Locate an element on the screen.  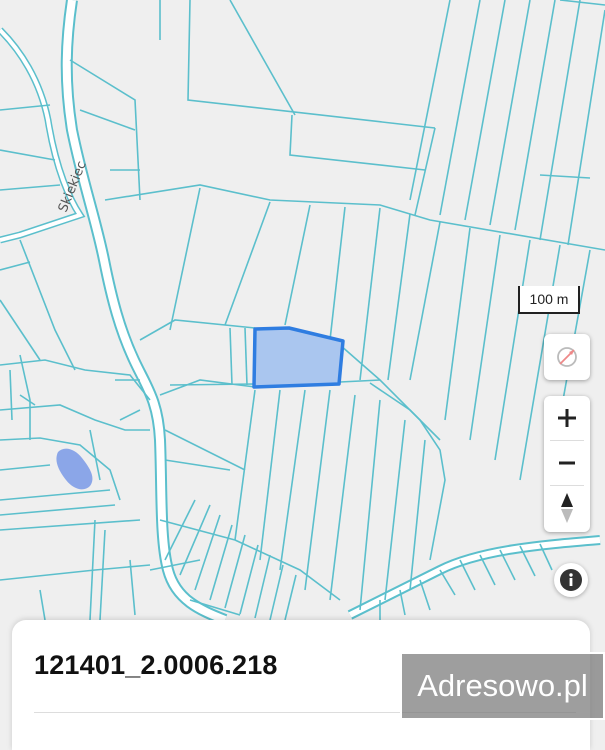
plus-icon is located at coordinates (567, 418).